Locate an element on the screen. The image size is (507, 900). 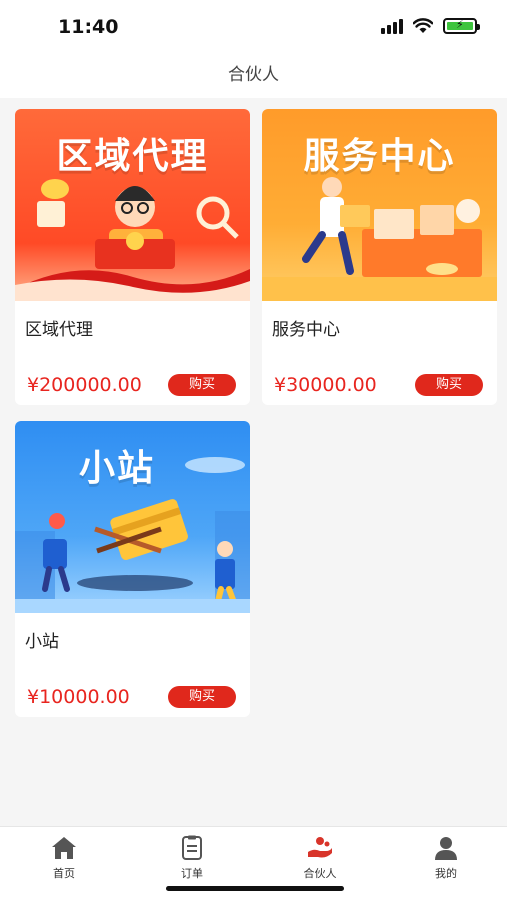
battery-icon: ⚡ is located at coordinates (461, 26).